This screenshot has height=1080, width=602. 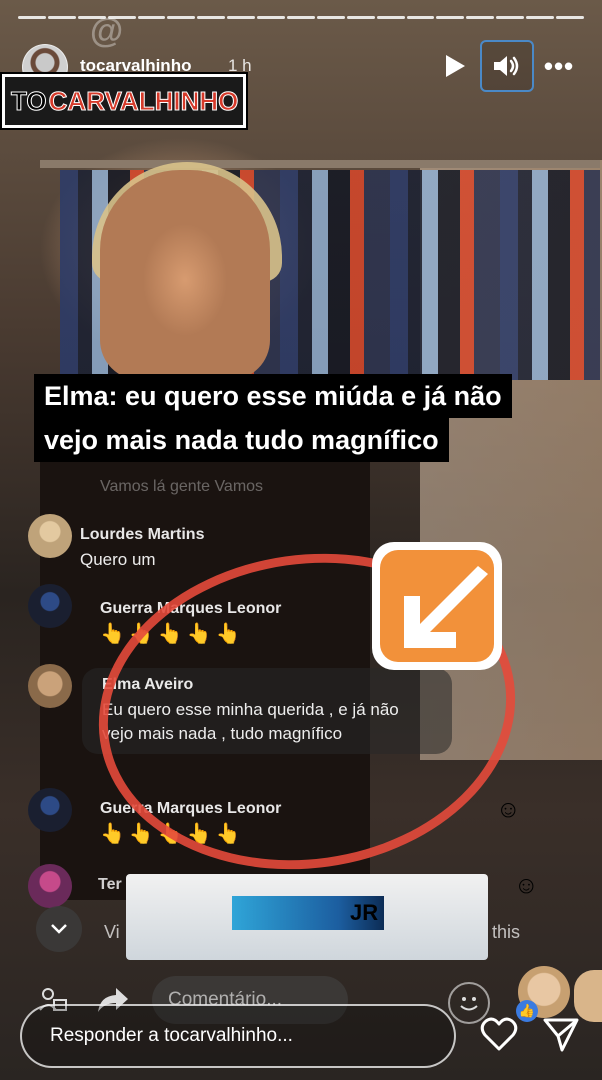 I want to click on person-face, so click(x=185, y=275).